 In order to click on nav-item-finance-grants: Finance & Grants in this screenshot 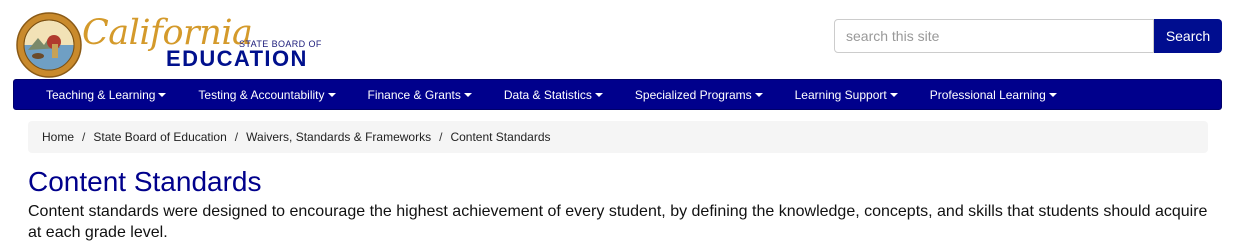, I will do `click(418, 94)`.